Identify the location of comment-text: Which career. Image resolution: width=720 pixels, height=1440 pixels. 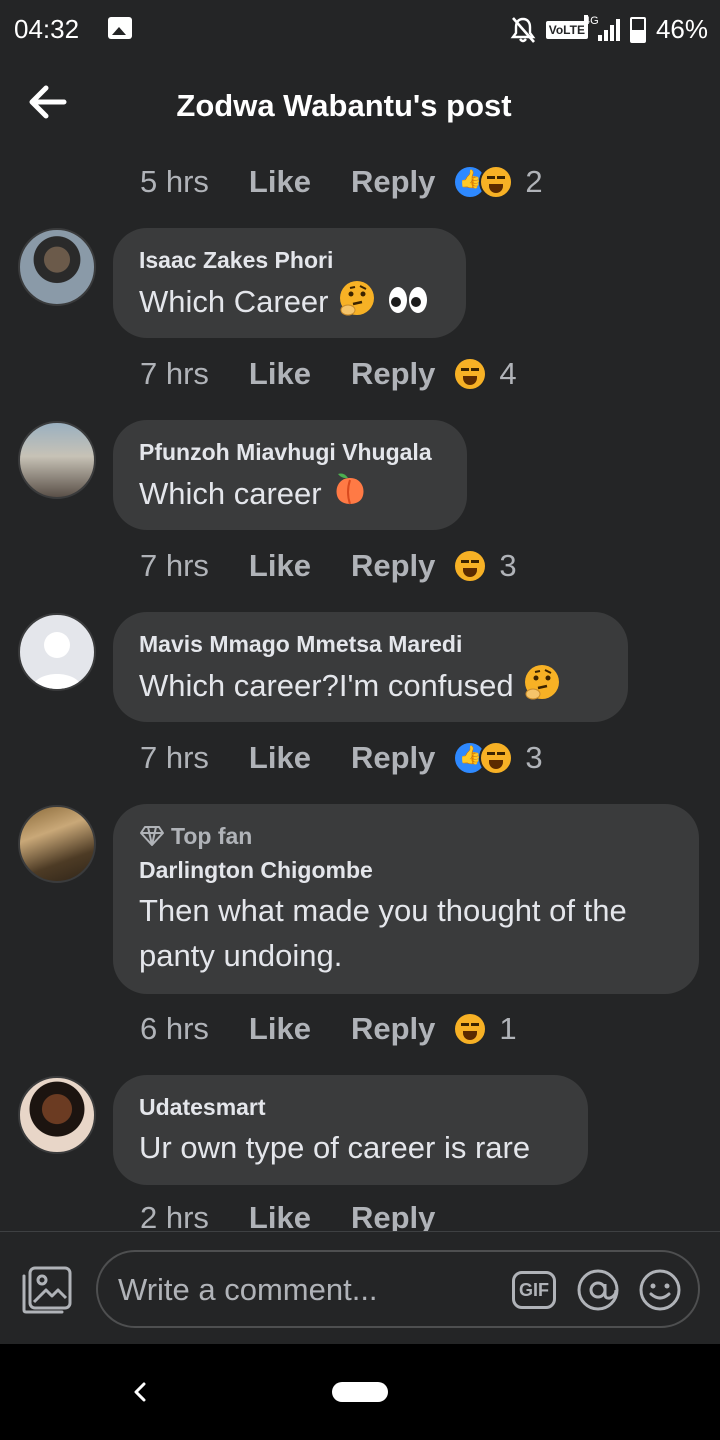
(290, 496).